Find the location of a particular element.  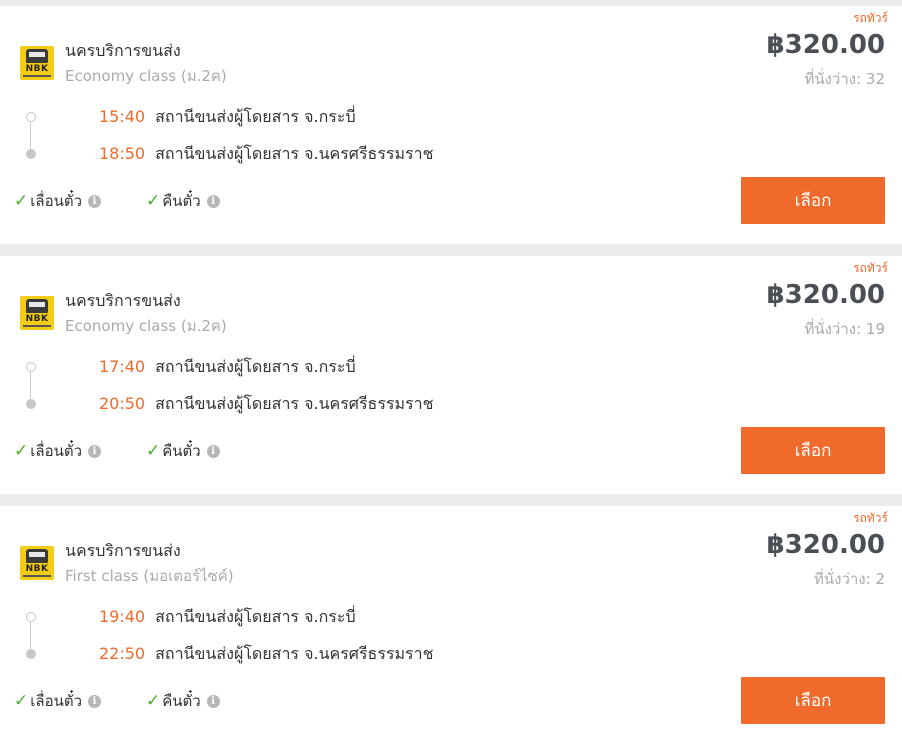

seats-available: ที่นั่งว่าง: 19 is located at coordinates (844, 329).